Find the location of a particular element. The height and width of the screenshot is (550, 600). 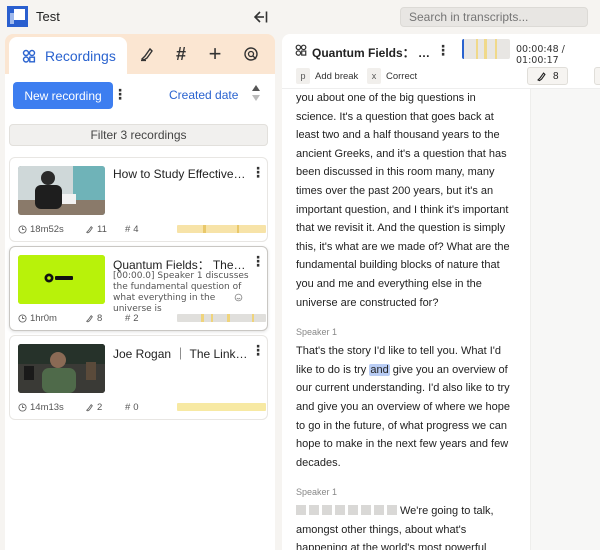

add-break-action: p Add break is located at coordinates (327, 76).